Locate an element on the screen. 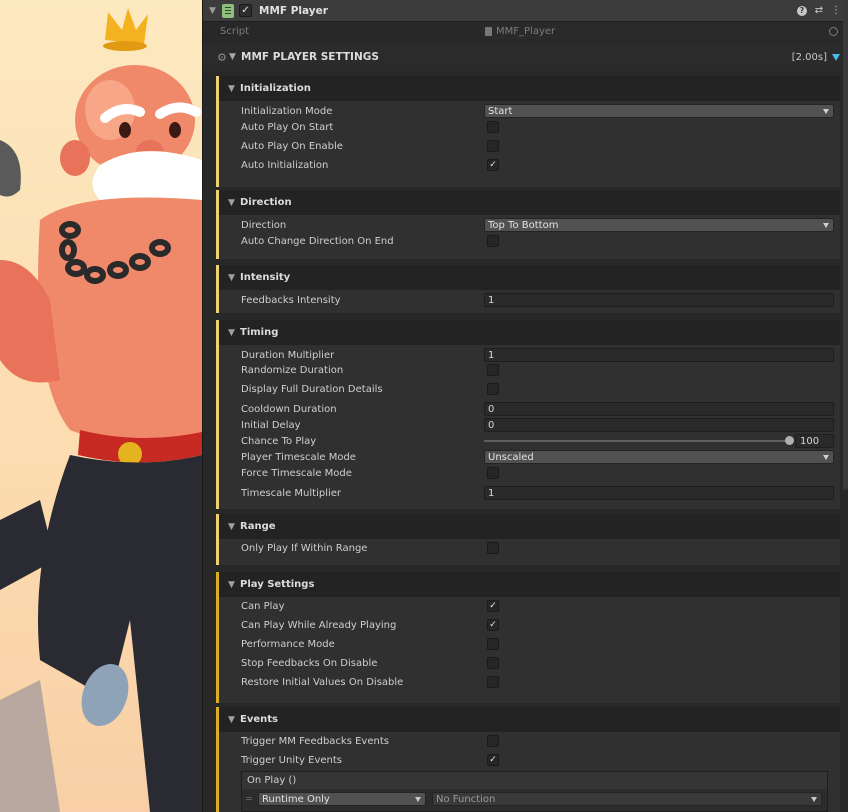  player-timescale-mode-row: Player Timescale Mode Unscaled is located at coordinates (529, 457).